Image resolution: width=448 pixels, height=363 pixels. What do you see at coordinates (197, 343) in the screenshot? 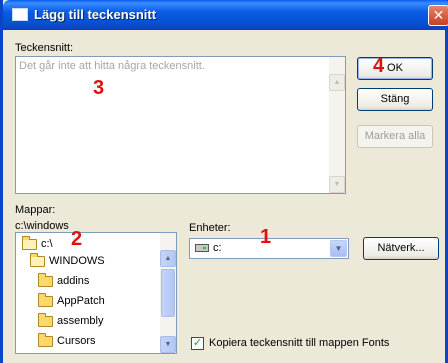
I see `copy-fonts-checkbox: ✓` at bounding box center [197, 343].